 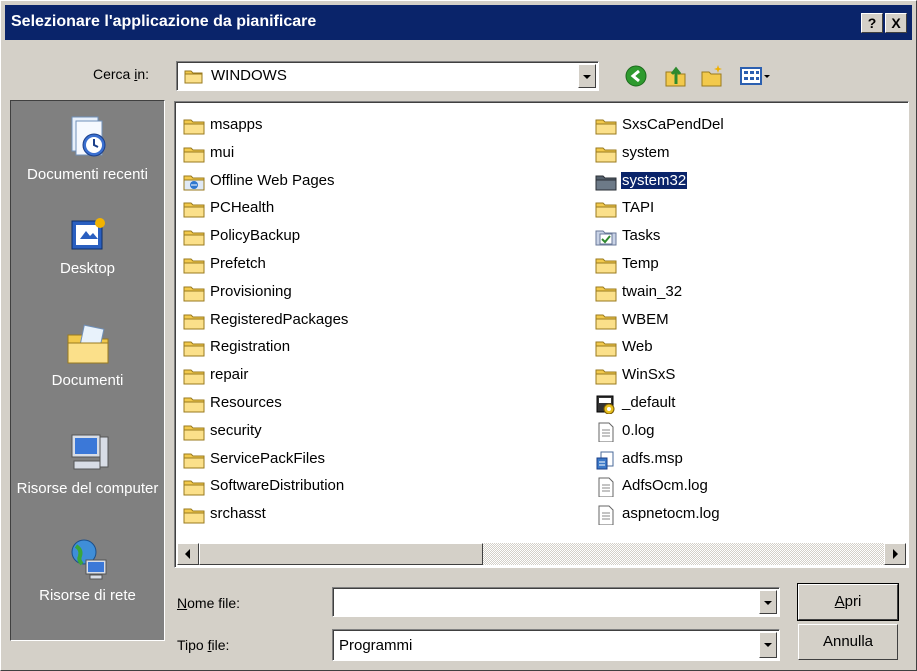 I want to click on cancel-button: Annulla, so click(x=848, y=642).